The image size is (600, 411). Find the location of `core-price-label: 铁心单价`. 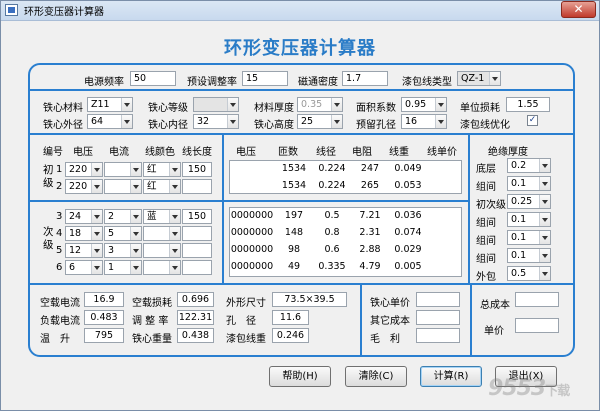

core-price-label: 铁心单价 is located at coordinates (390, 303).